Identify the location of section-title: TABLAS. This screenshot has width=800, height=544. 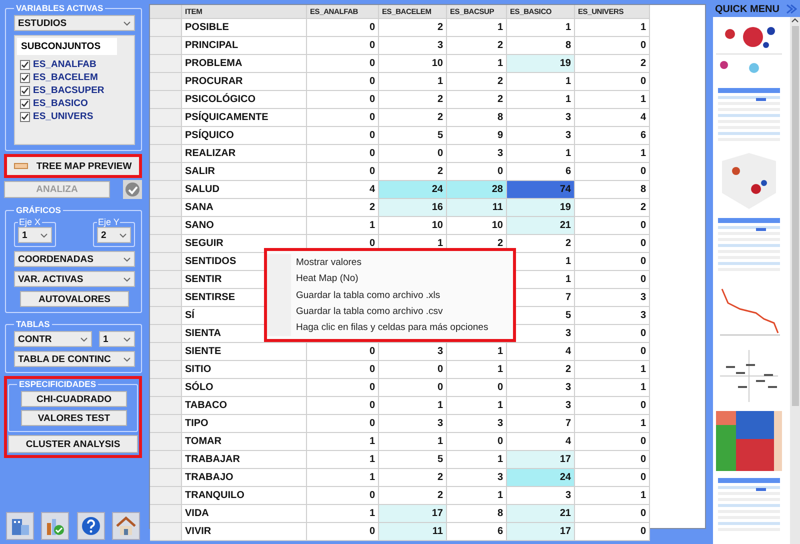
(33, 324).